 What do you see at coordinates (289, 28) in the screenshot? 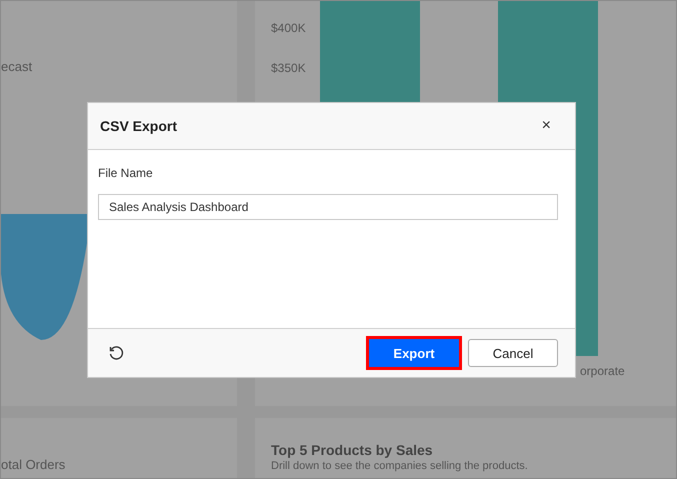
I see `axis-label: $400K` at bounding box center [289, 28].